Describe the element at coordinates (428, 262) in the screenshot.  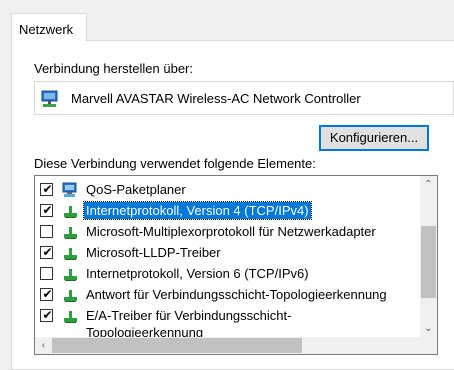
I see `vertical-scroll-thumb` at that location.